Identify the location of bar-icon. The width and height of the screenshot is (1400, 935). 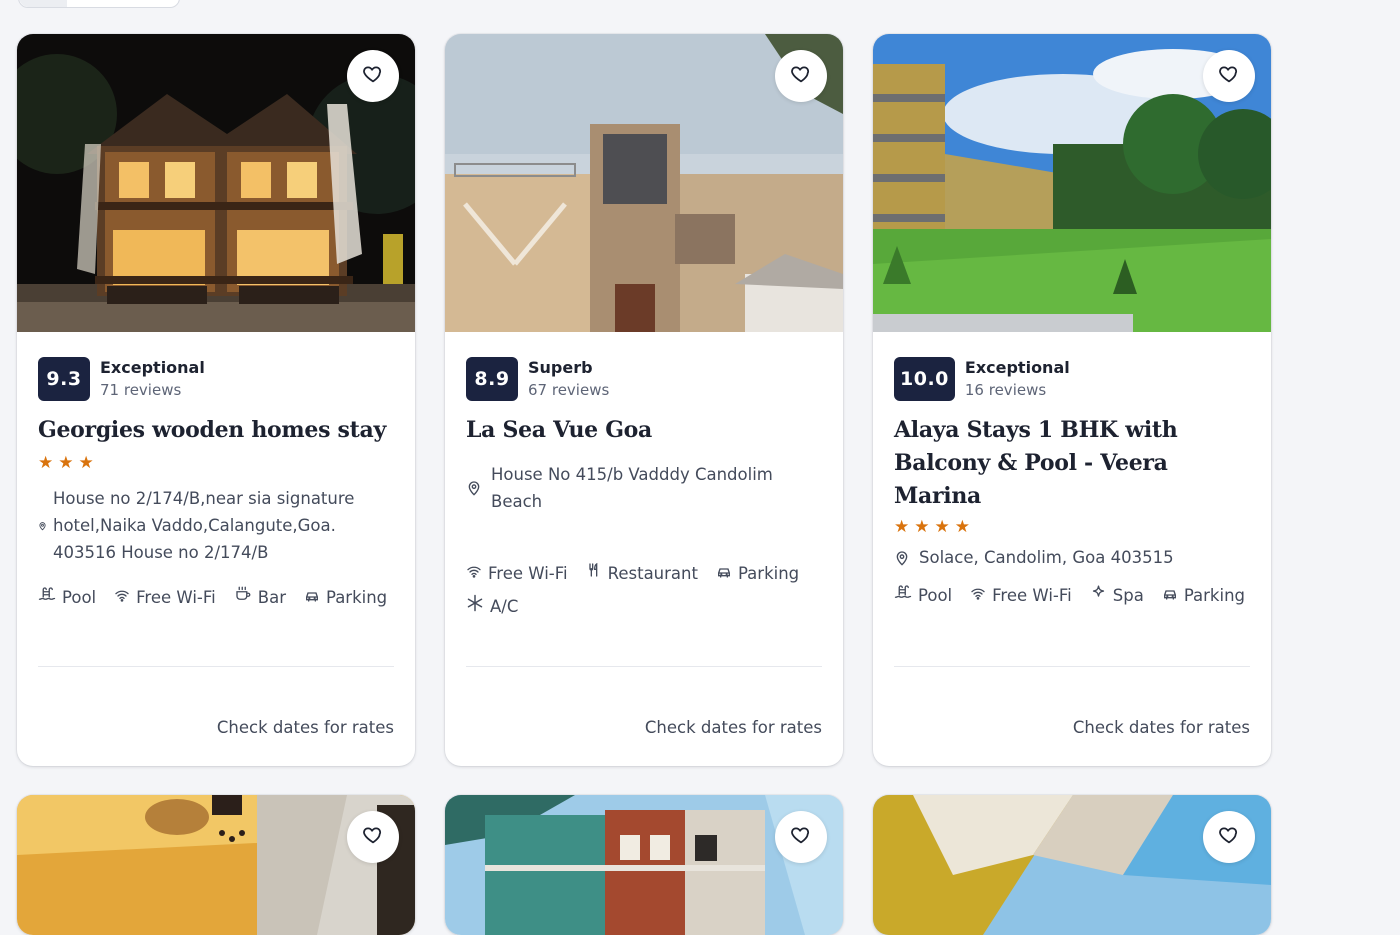
(243, 597).